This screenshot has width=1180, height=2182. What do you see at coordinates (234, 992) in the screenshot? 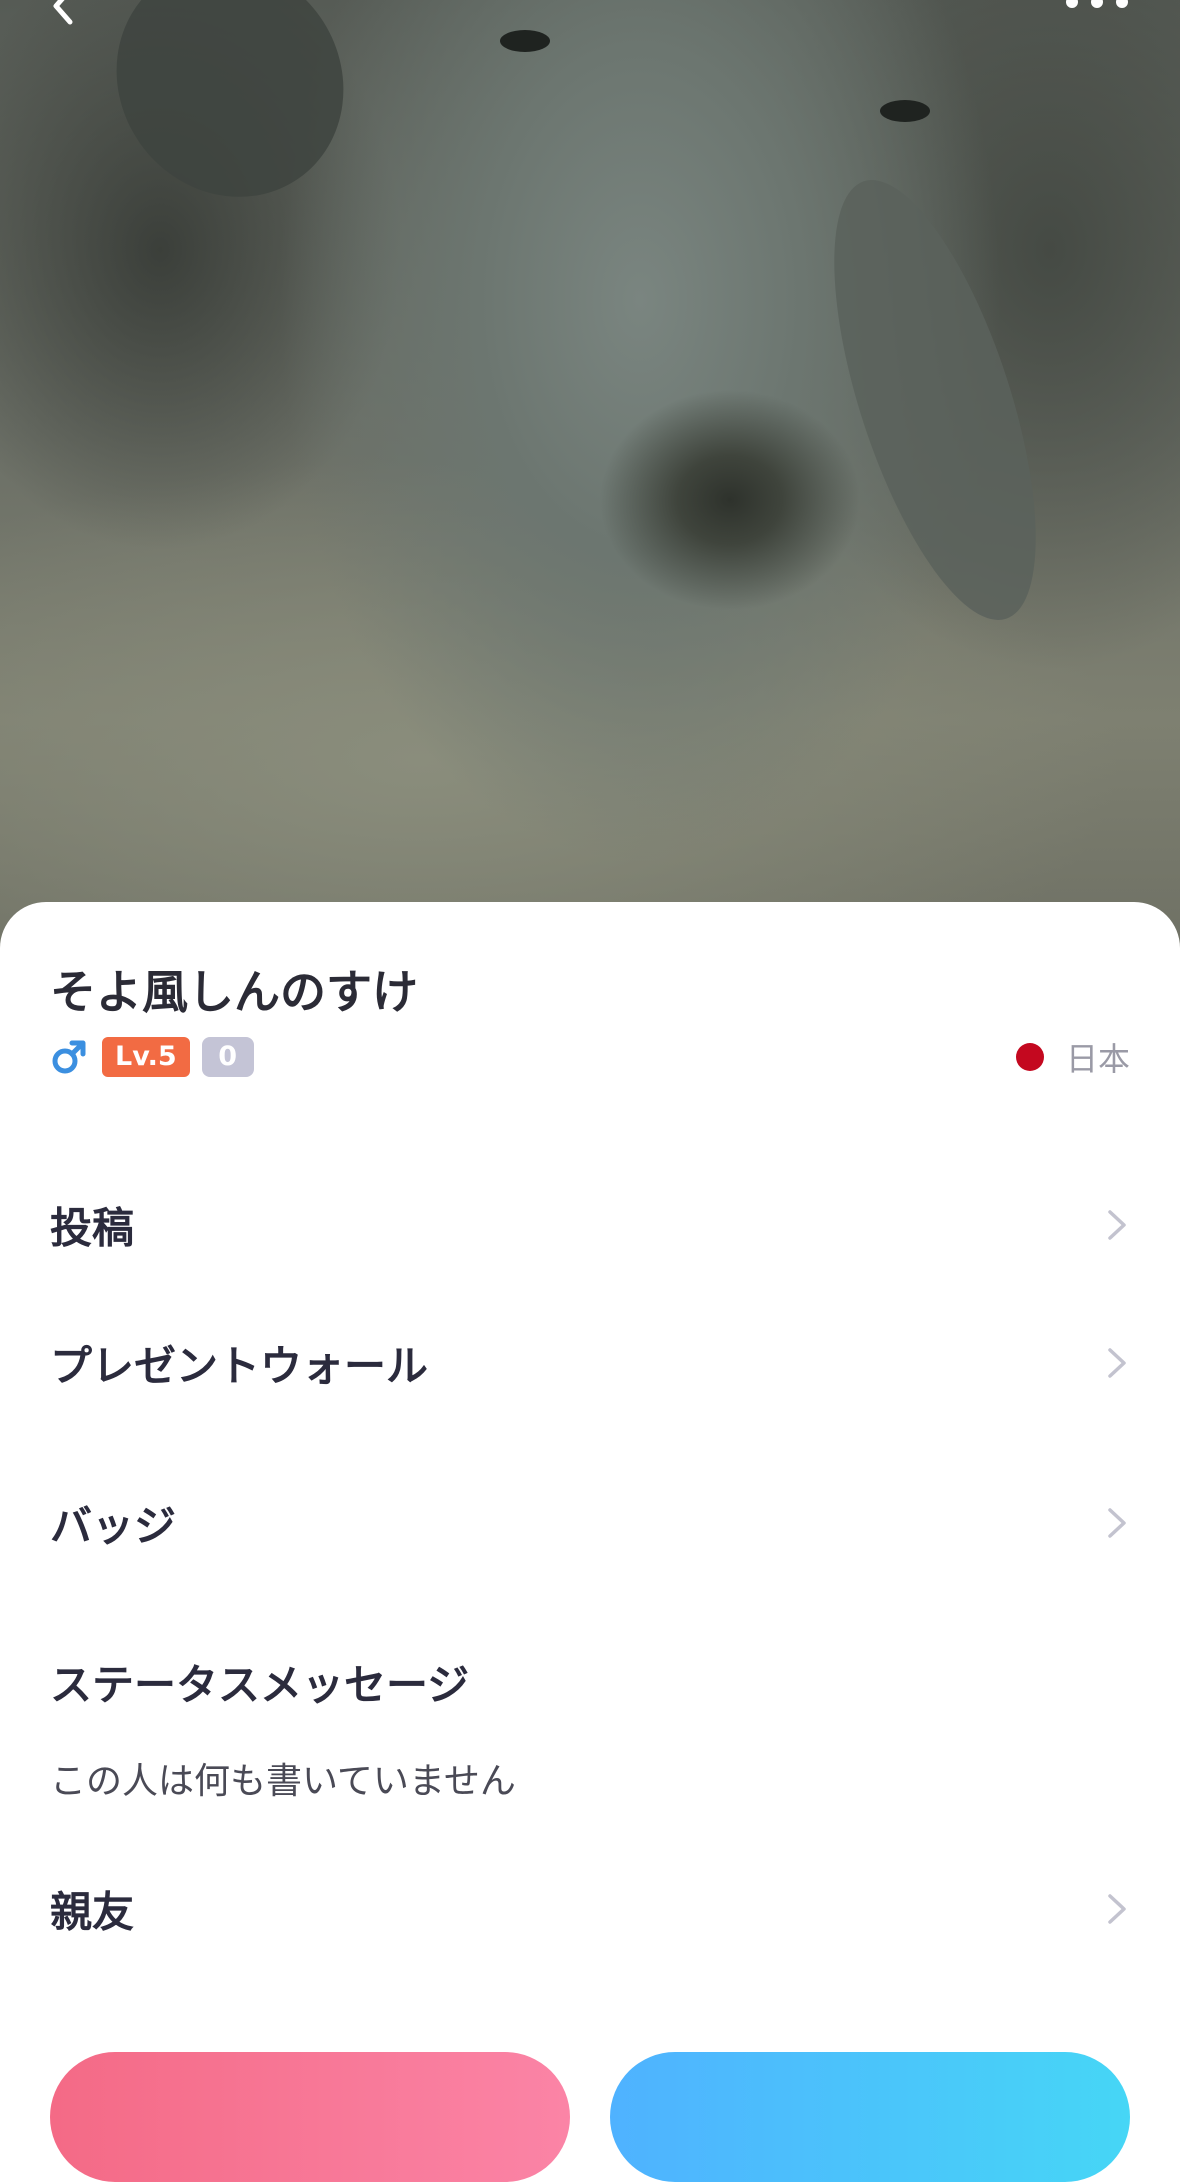
I see `profile-name: そよ風しんのすけ` at bounding box center [234, 992].